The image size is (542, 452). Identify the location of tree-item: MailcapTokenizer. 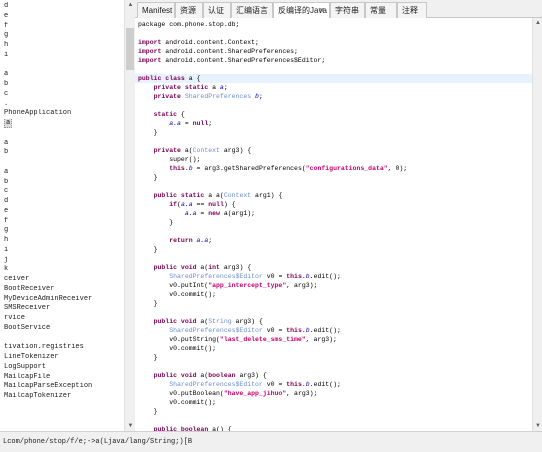
(61, 397).